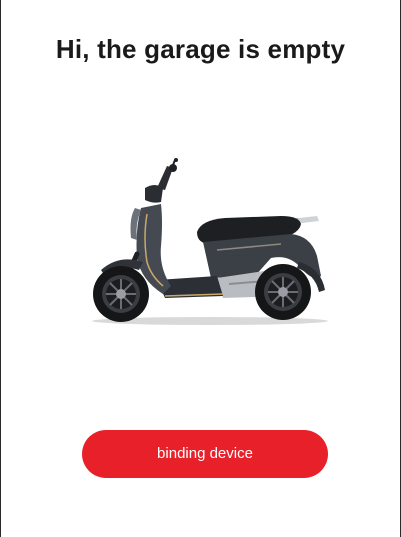  I want to click on binding-device-button: binding device, so click(205, 454).